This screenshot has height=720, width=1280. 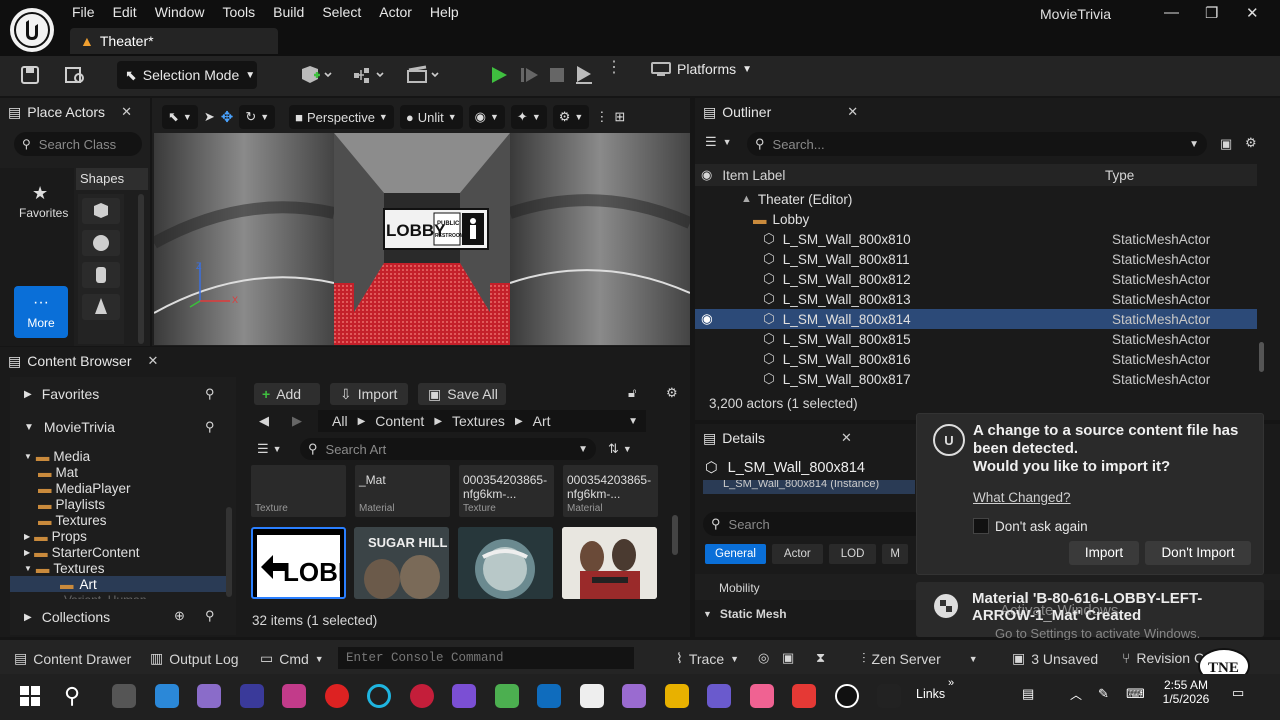 What do you see at coordinates (981, 526) in the screenshot?
I see `dont-ask-checkbox` at bounding box center [981, 526].